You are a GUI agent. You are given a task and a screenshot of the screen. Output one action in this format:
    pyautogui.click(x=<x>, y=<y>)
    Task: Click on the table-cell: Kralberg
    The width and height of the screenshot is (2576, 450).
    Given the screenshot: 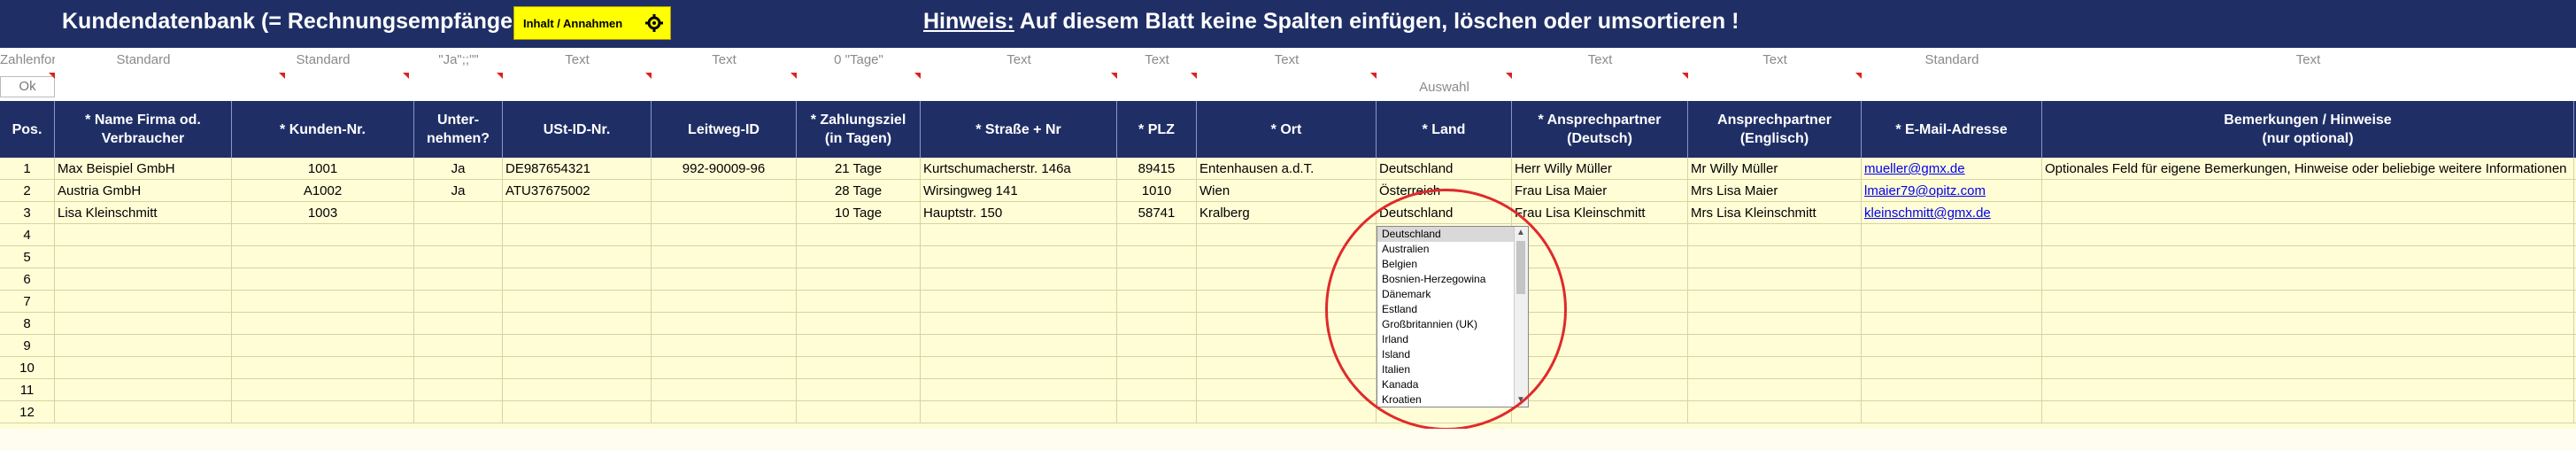 What is the action you would take?
    pyautogui.click(x=1287, y=213)
    